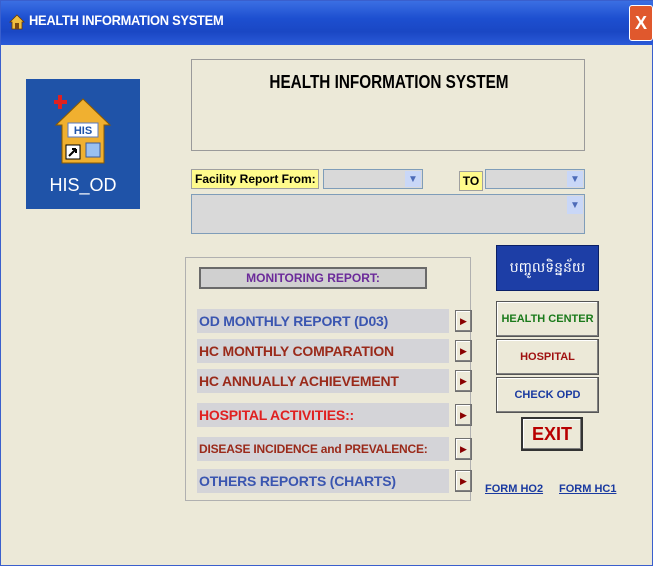 This screenshot has height=566, width=653. What do you see at coordinates (323, 321) in the screenshot?
I see `report-row: OD MONTHLY REPORT (D03)` at bounding box center [323, 321].